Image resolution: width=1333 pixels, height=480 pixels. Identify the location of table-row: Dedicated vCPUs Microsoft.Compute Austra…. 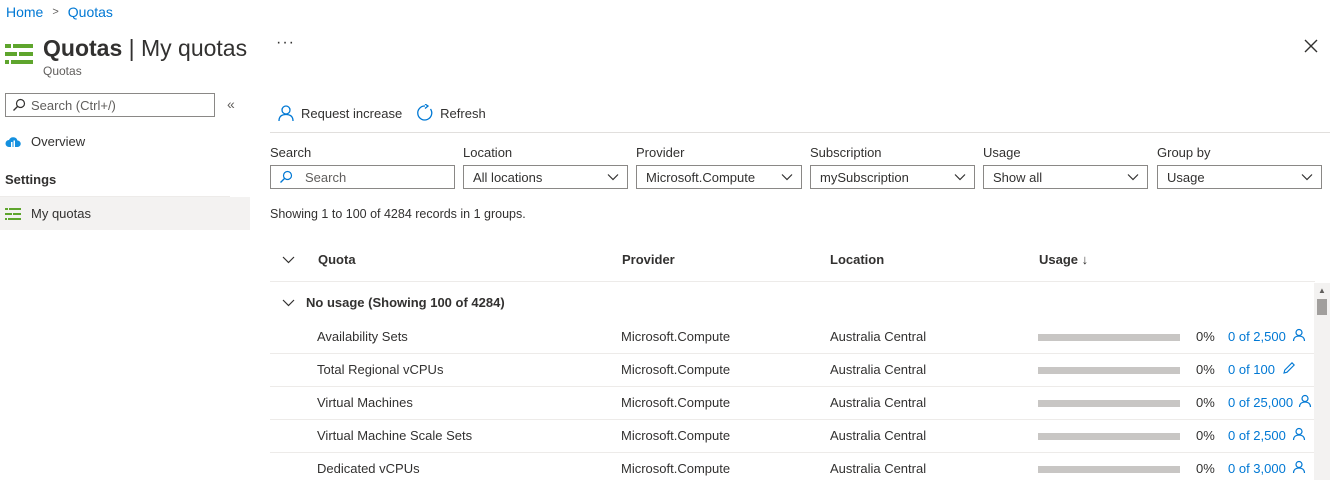
(792, 466).